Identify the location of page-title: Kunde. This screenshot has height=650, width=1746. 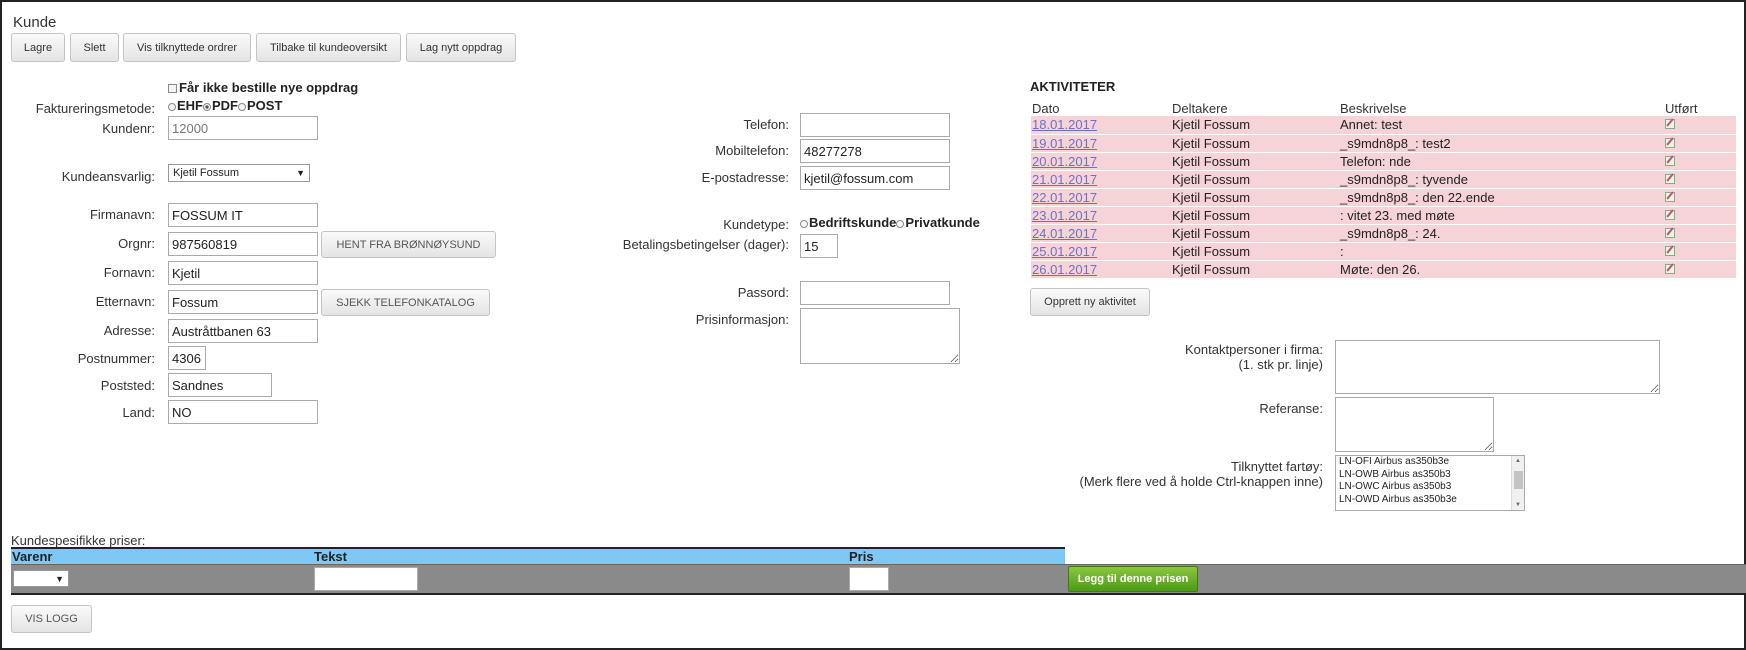
(35, 22).